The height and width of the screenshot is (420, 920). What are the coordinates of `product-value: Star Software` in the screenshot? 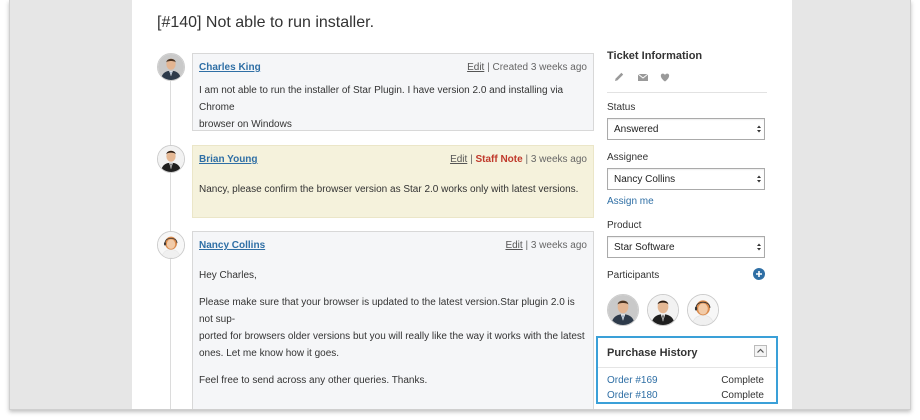 It's located at (644, 247).